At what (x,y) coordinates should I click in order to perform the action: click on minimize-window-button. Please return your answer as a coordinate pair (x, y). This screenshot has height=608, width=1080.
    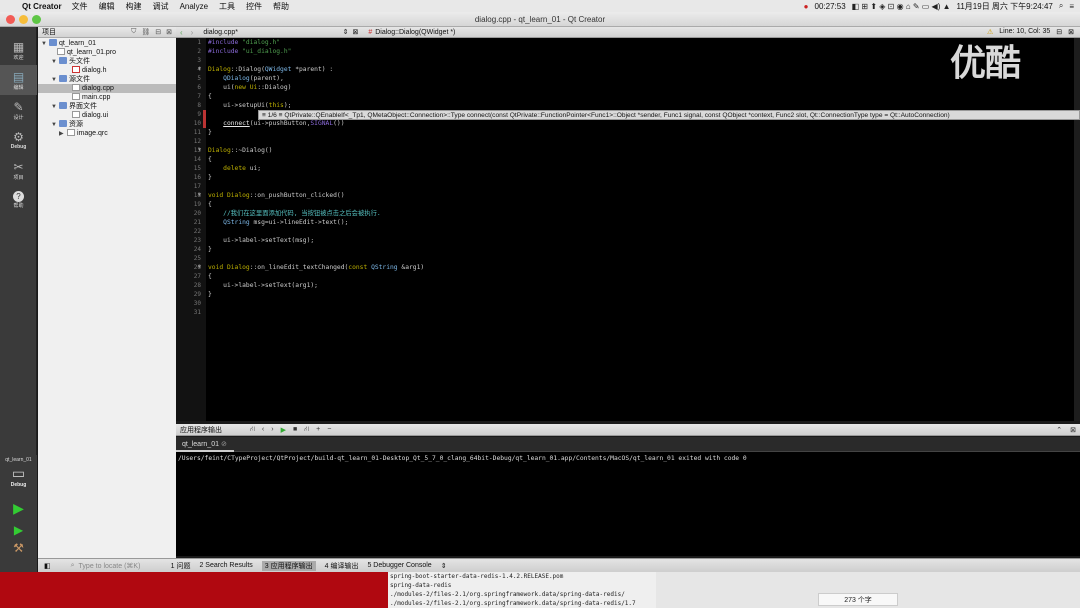
    Looking at the image, I should click on (23, 19).